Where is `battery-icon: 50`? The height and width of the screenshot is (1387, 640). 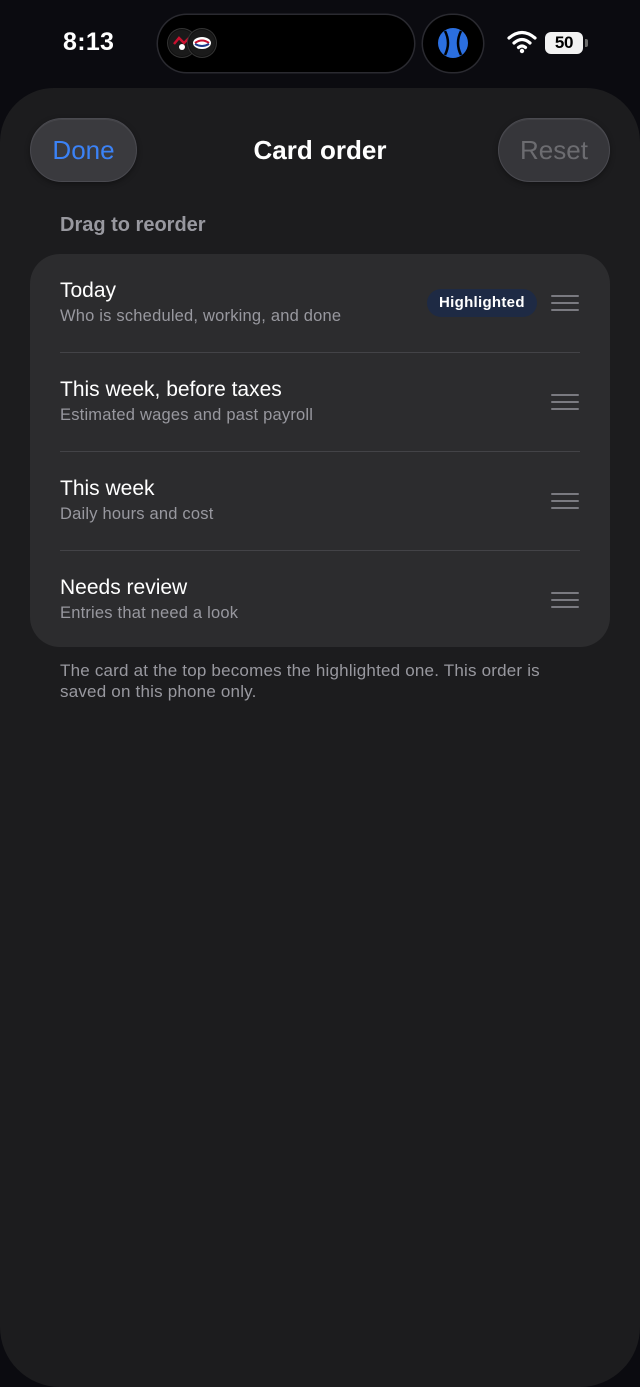
battery-icon: 50 is located at coordinates (564, 43).